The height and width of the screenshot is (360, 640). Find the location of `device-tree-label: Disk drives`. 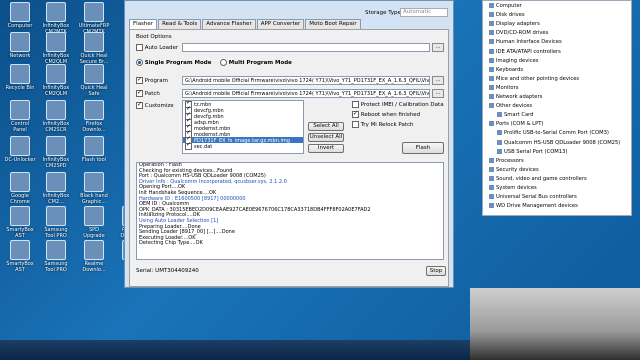

device-tree-label: Disk drives is located at coordinates (510, 15).